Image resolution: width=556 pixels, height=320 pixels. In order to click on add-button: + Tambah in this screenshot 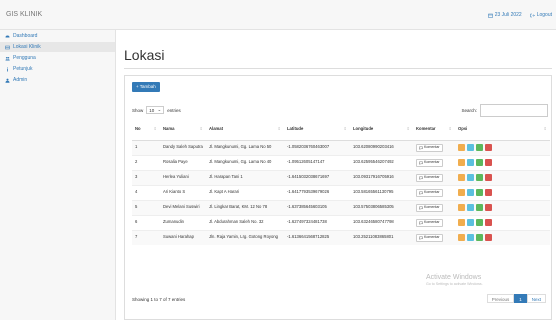, I will do `click(146, 87)`.